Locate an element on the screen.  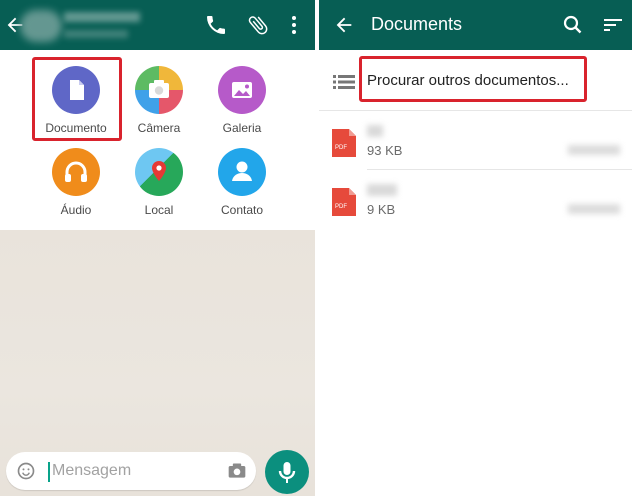
attach-location-circle is located at coordinates (159, 172).